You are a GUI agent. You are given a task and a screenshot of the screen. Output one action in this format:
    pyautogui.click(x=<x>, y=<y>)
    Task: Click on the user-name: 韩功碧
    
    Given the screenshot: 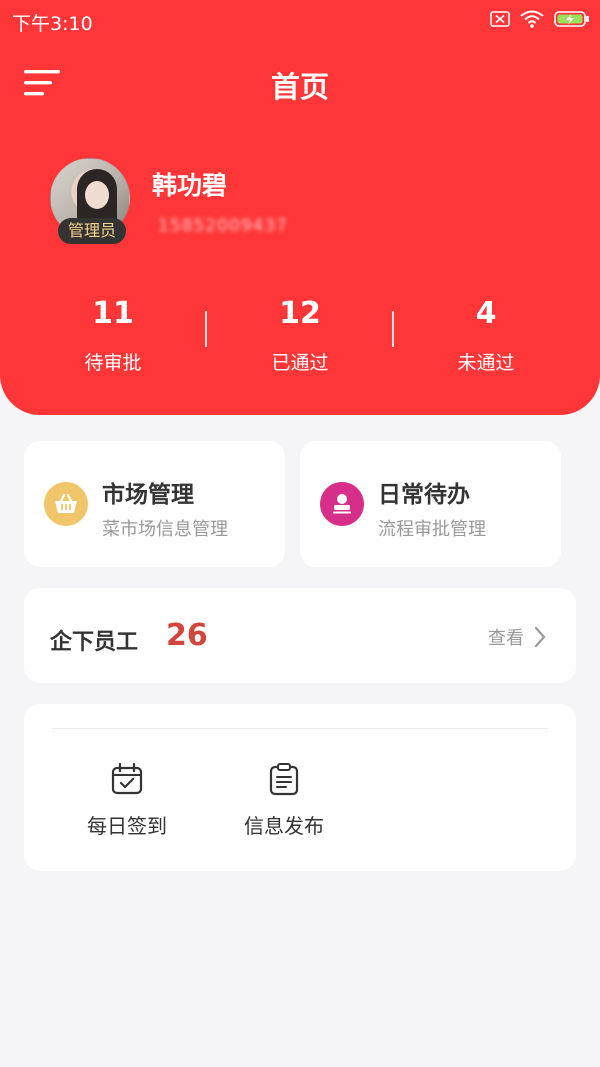 What is the action you would take?
    pyautogui.click(x=190, y=185)
    